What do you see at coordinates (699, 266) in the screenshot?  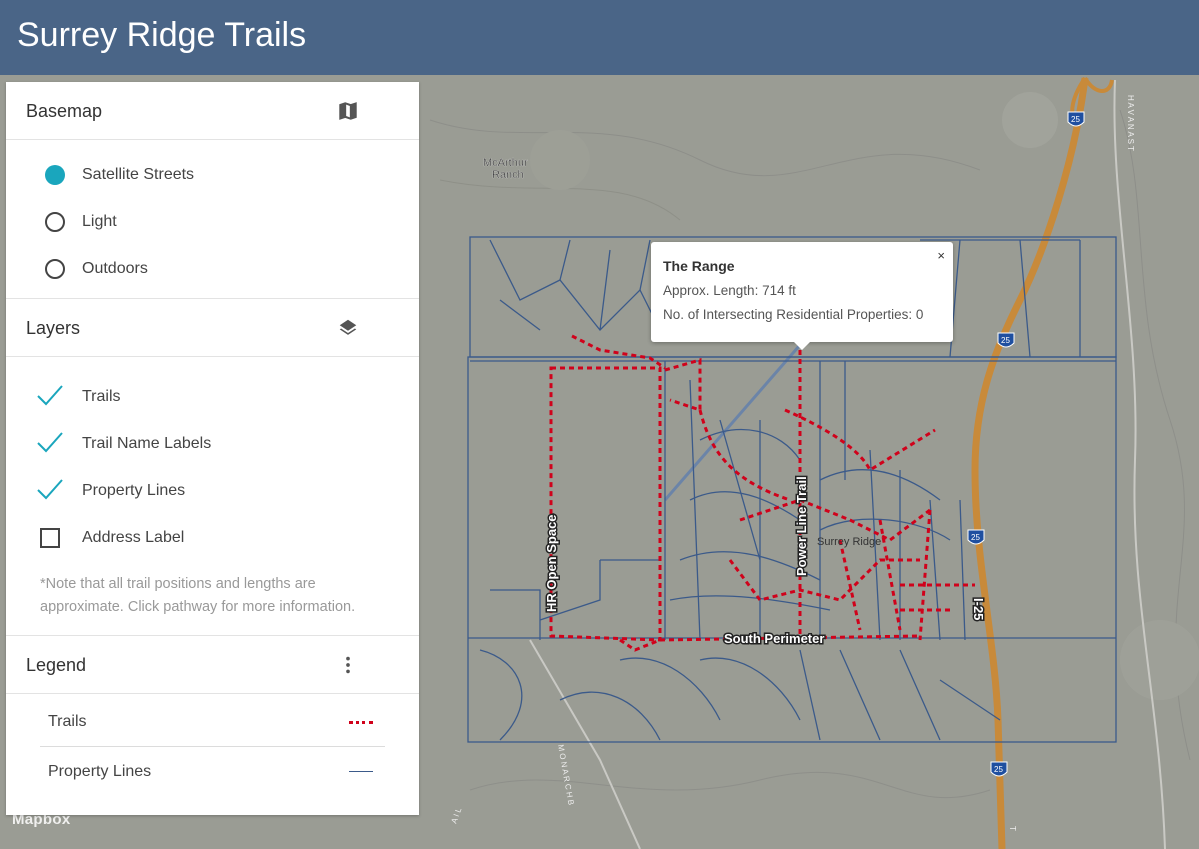 I see `popup-title: The Range` at bounding box center [699, 266].